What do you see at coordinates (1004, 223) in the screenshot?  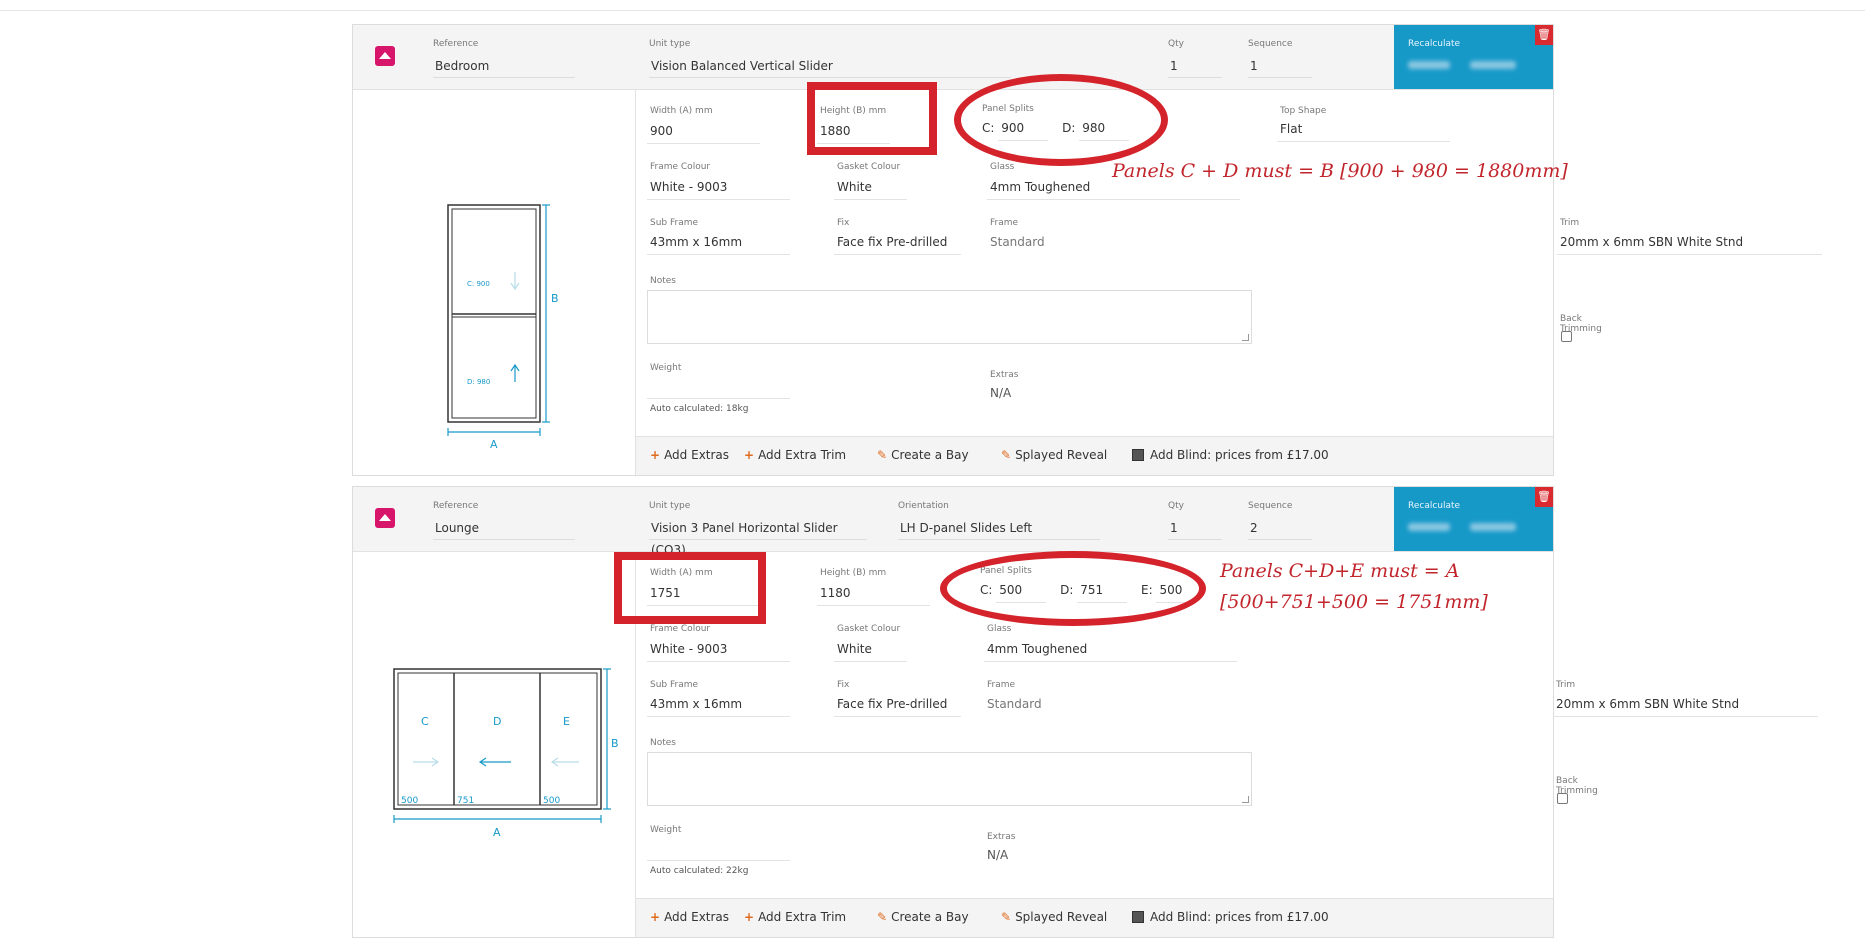 I see `frame-label: Frame` at bounding box center [1004, 223].